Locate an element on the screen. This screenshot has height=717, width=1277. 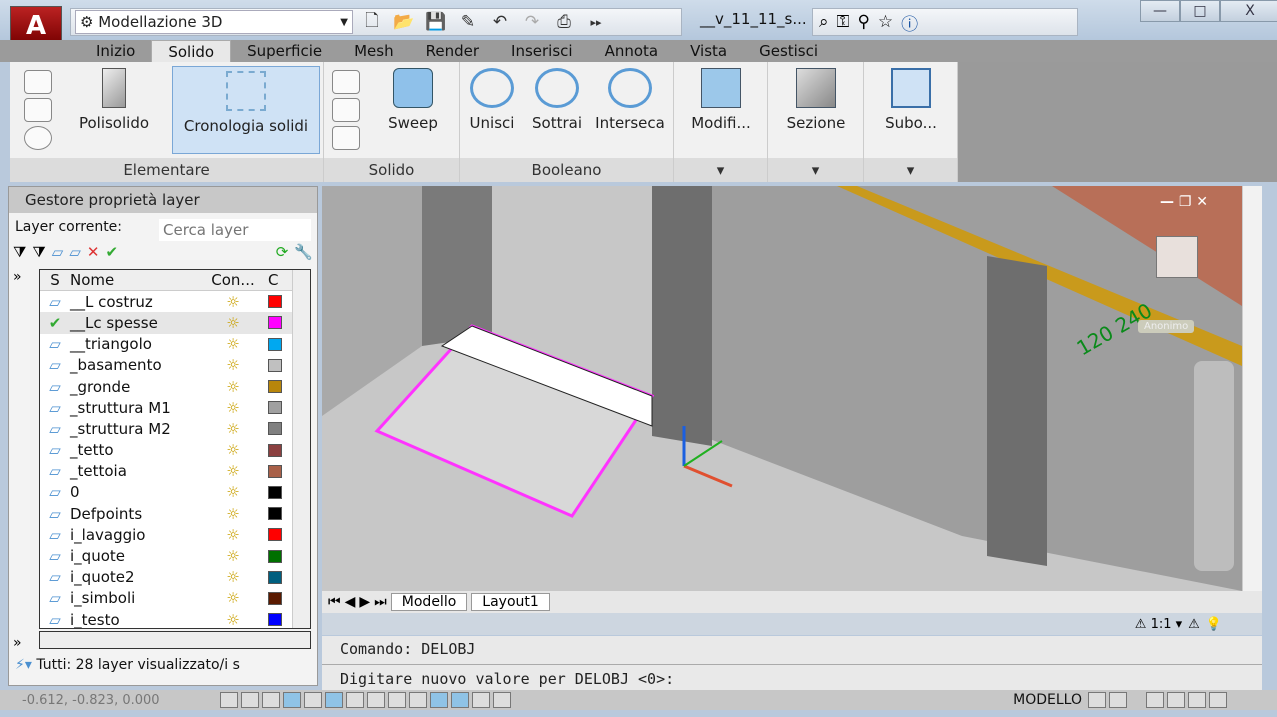
undo-icon: ↶ is located at coordinates (500, 22).